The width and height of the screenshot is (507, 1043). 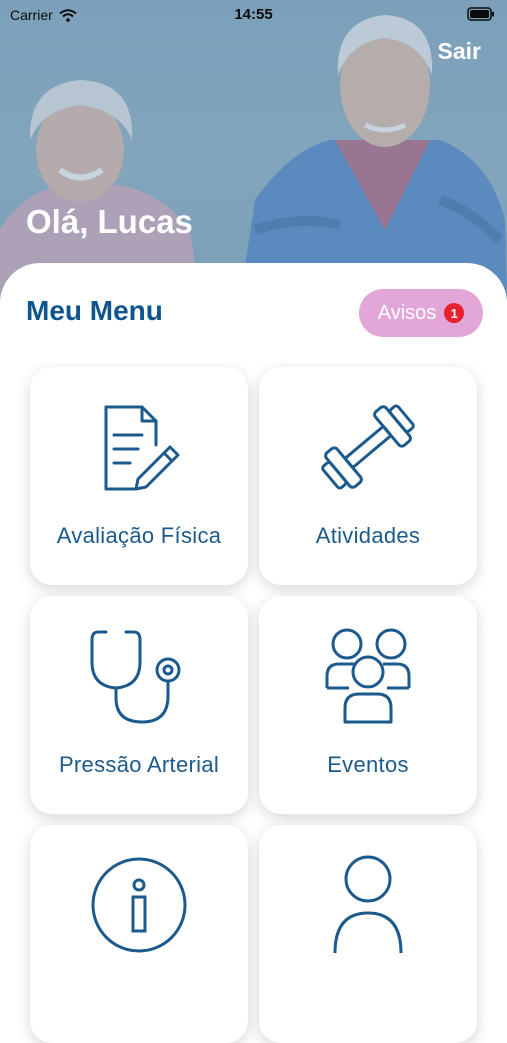 What do you see at coordinates (109, 221) in the screenshot?
I see `greeting-text: Olá, Lucas` at bounding box center [109, 221].